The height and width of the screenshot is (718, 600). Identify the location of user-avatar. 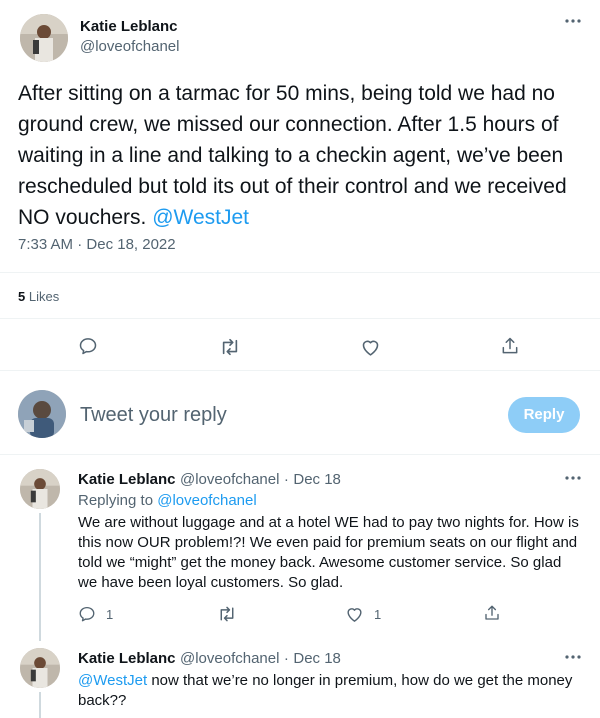
(42, 414).